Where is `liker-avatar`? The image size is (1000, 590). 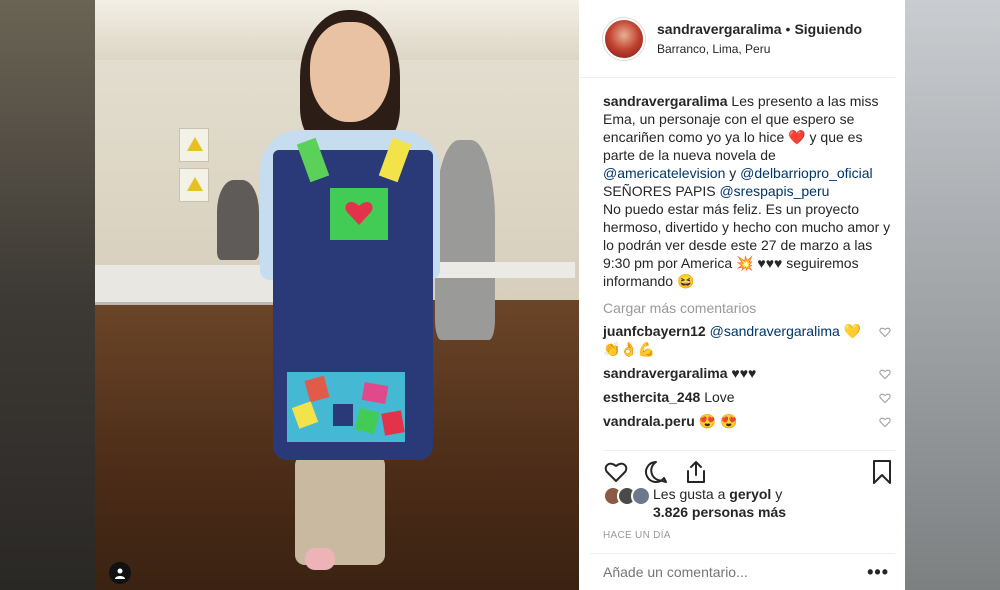 liker-avatar is located at coordinates (641, 496).